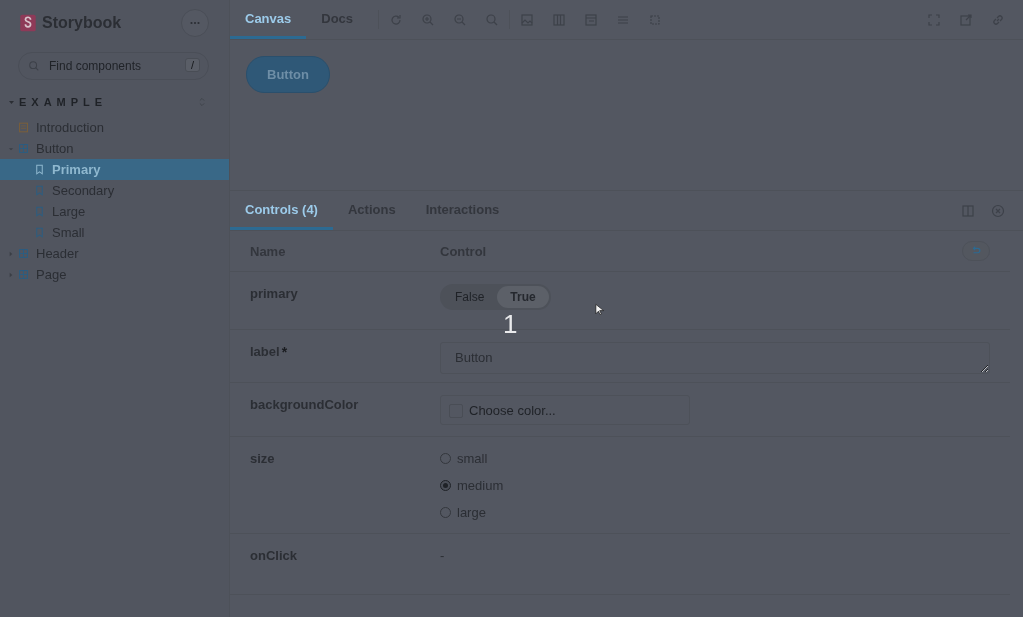 The image size is (1023, 617). What do you see at coordinates (192, 65) in the screenshot?
I see `shortcut-key: /` at bounding box center [192, 65].